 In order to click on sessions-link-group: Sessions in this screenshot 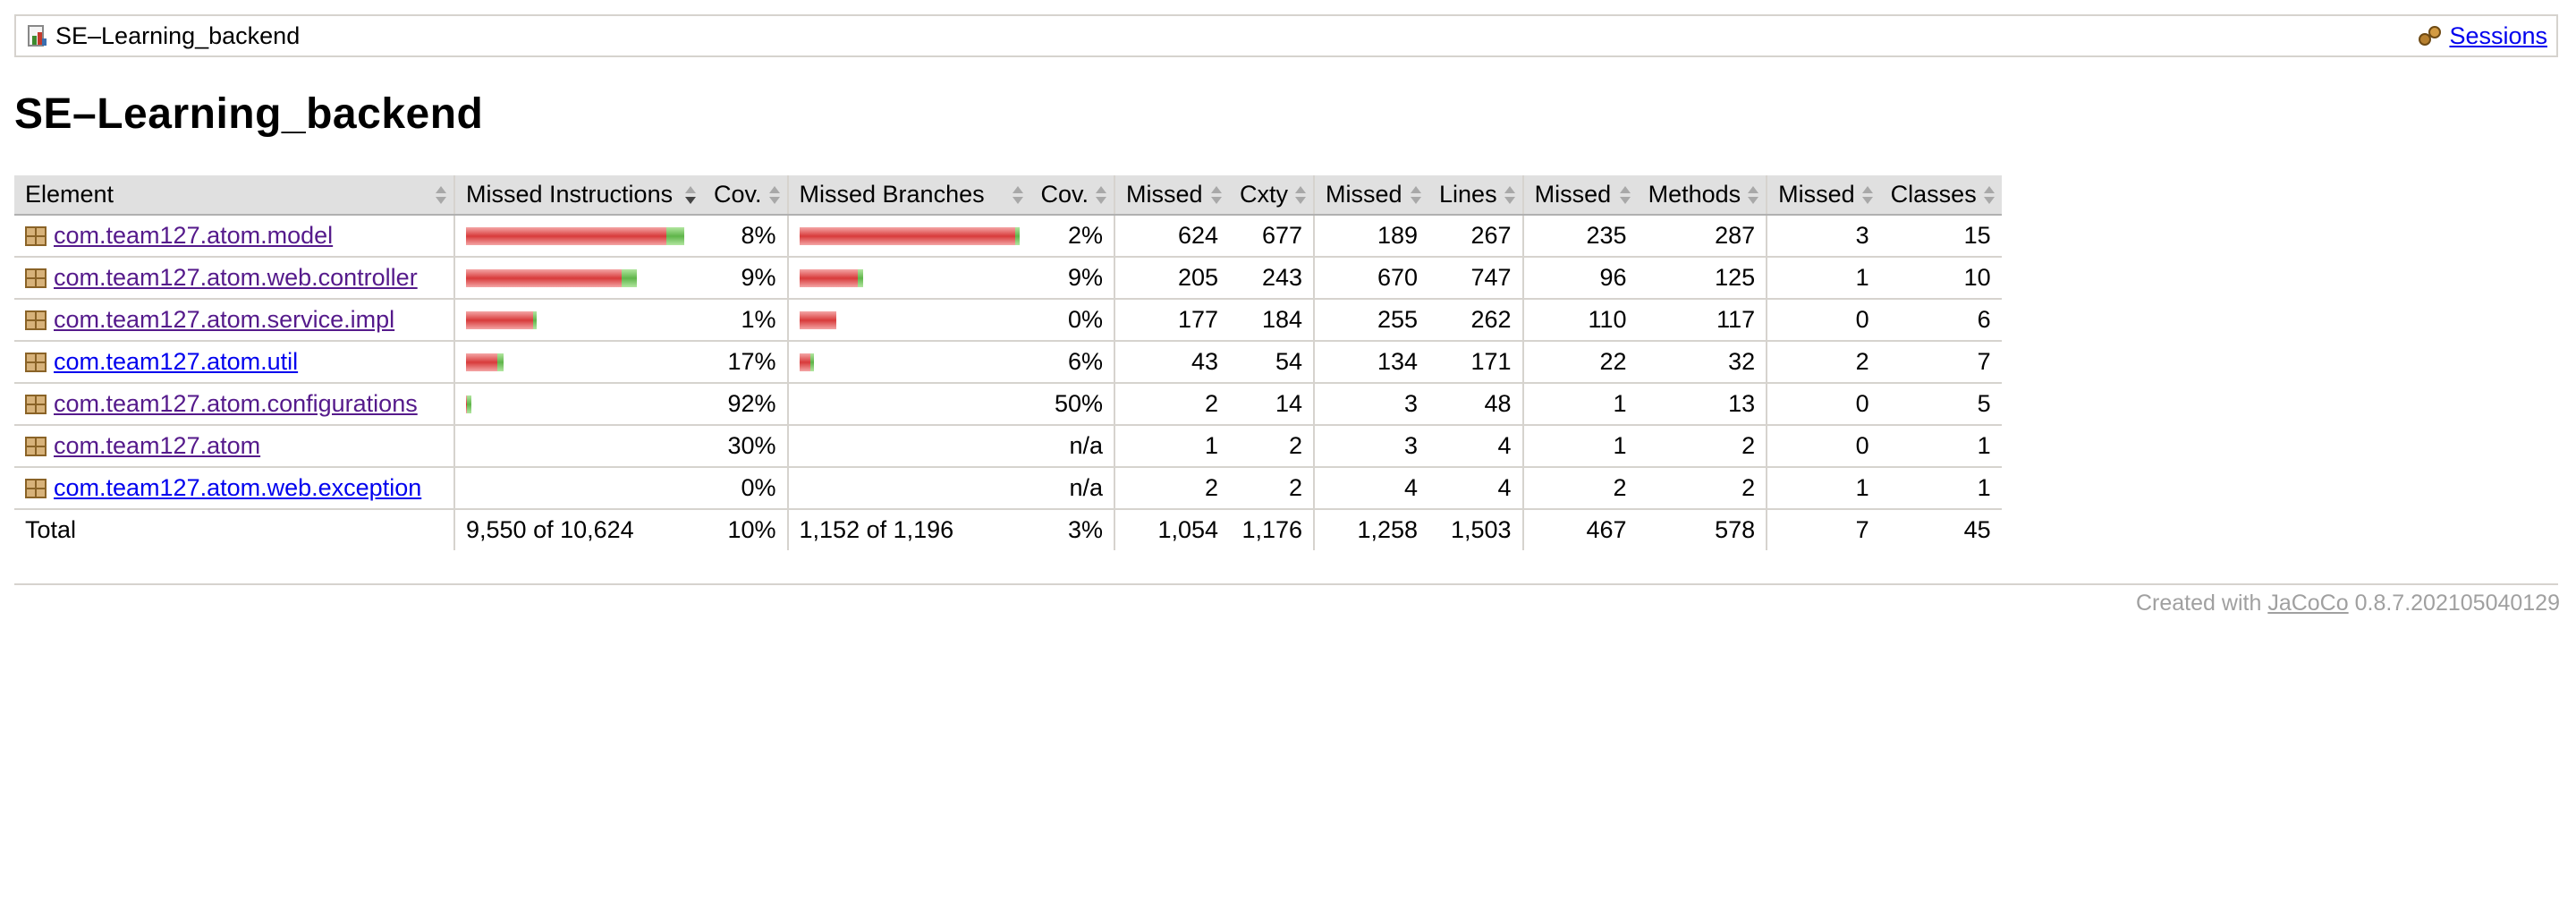, I will do `click(2482, 36)`.